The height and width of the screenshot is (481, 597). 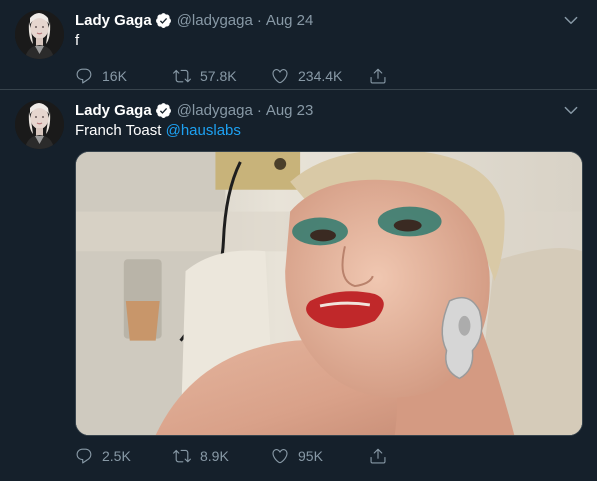 What do you see at coordinates (120, 130) in the screenshot?
I see `tweet-text-body: Franch Toast` at bounding box center [120, 130].